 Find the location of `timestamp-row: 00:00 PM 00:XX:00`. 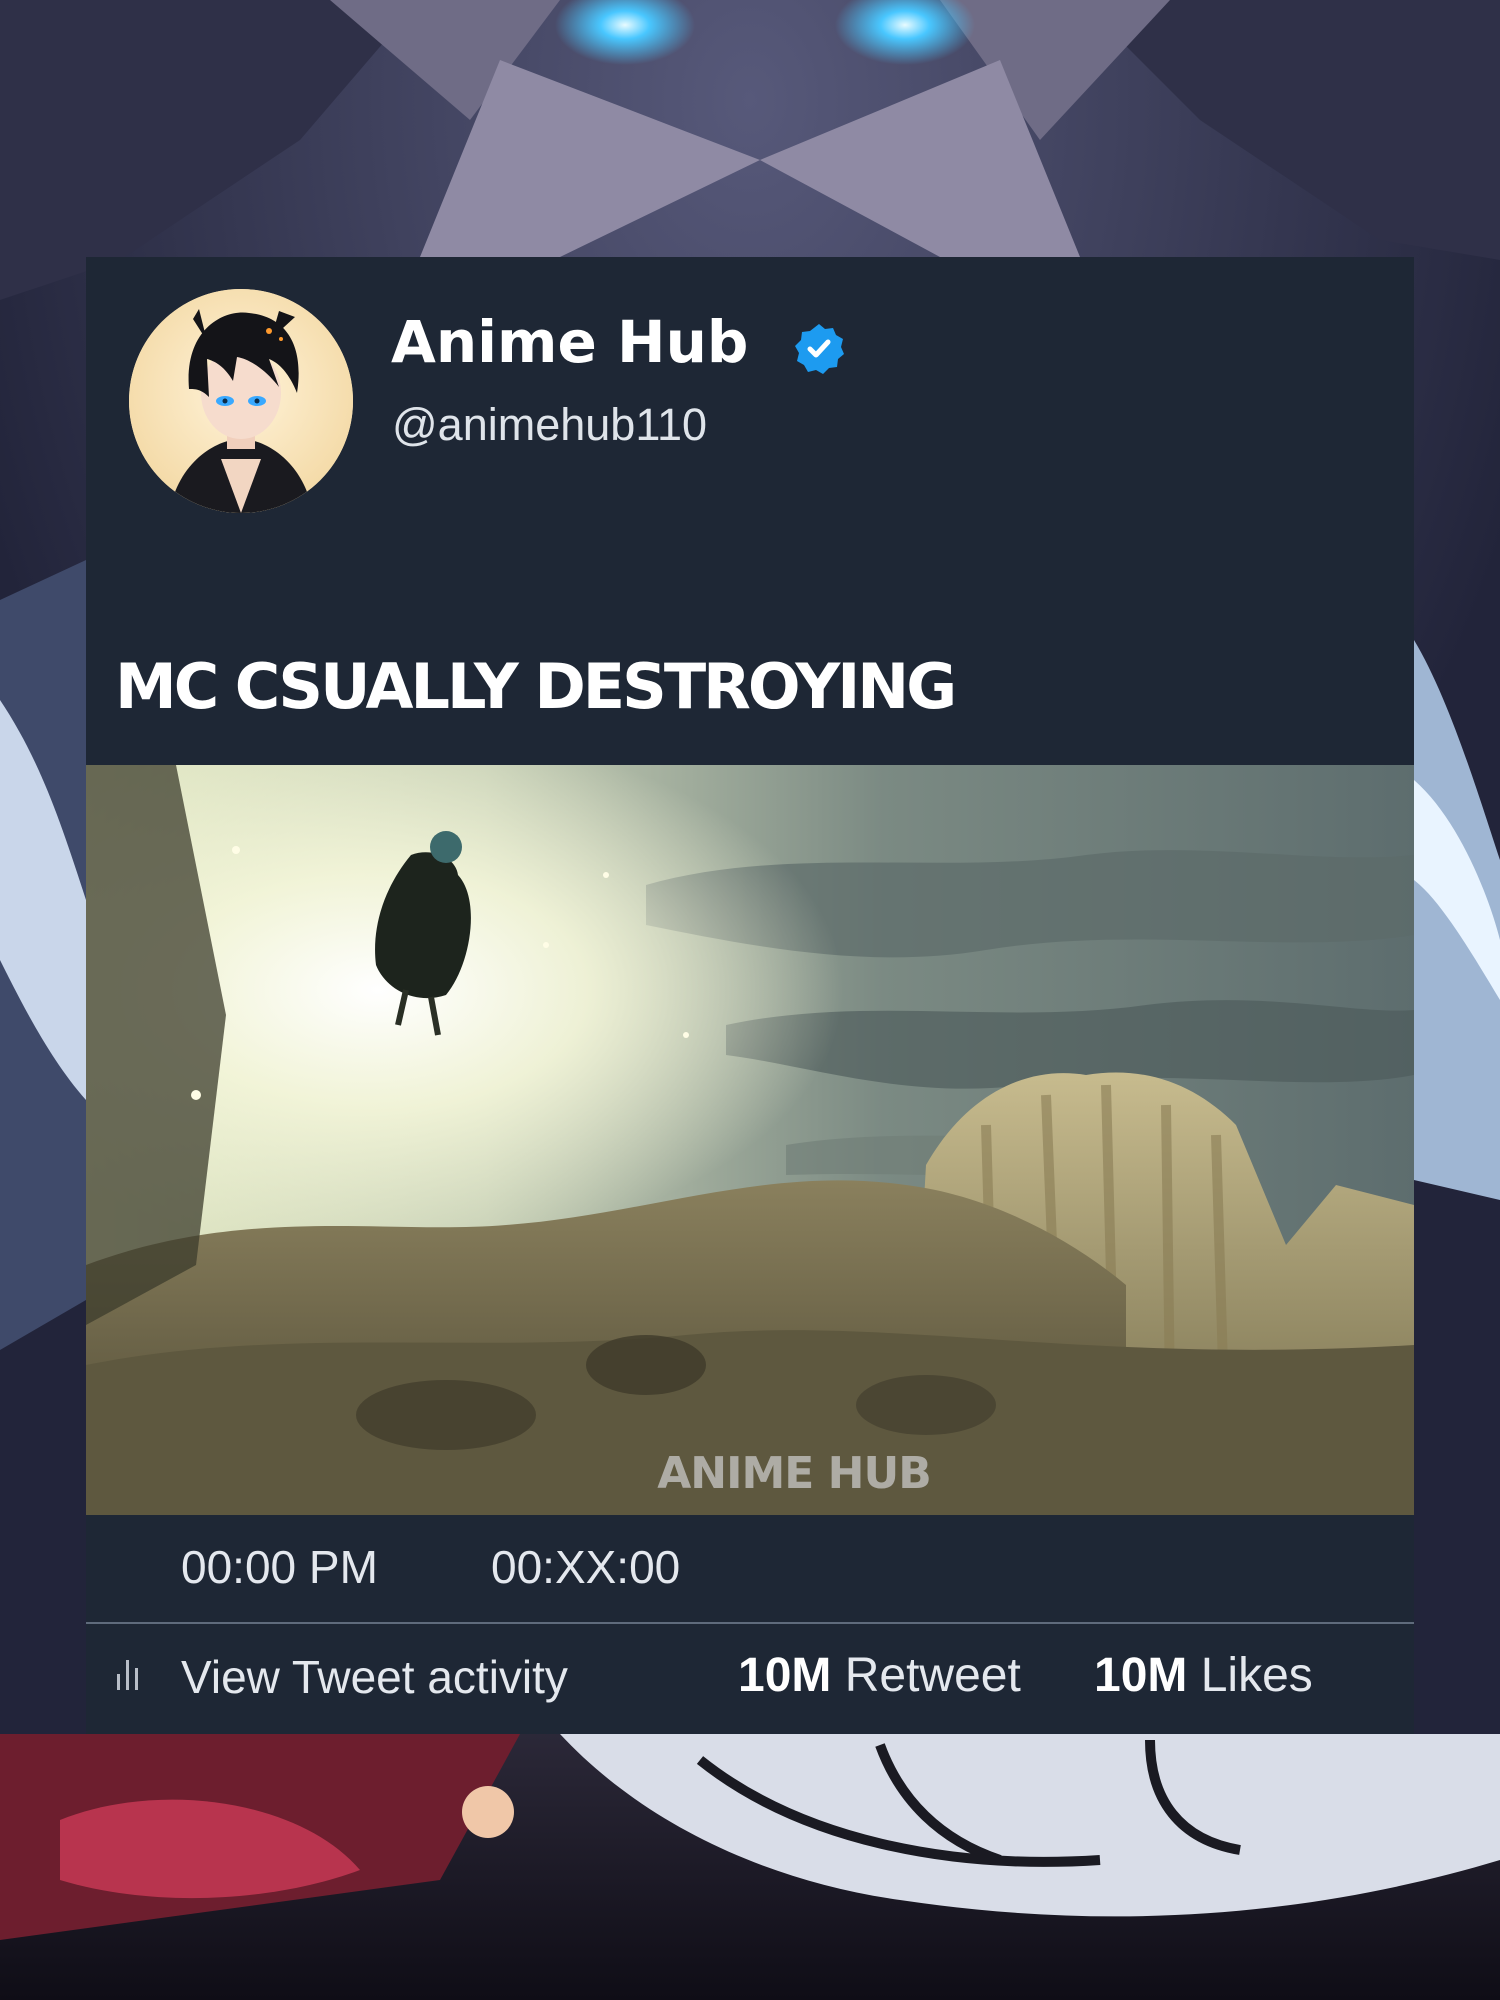

timestamp-row: 00:00 PM 00:XX:00 is located at coordinates (750, 1570).